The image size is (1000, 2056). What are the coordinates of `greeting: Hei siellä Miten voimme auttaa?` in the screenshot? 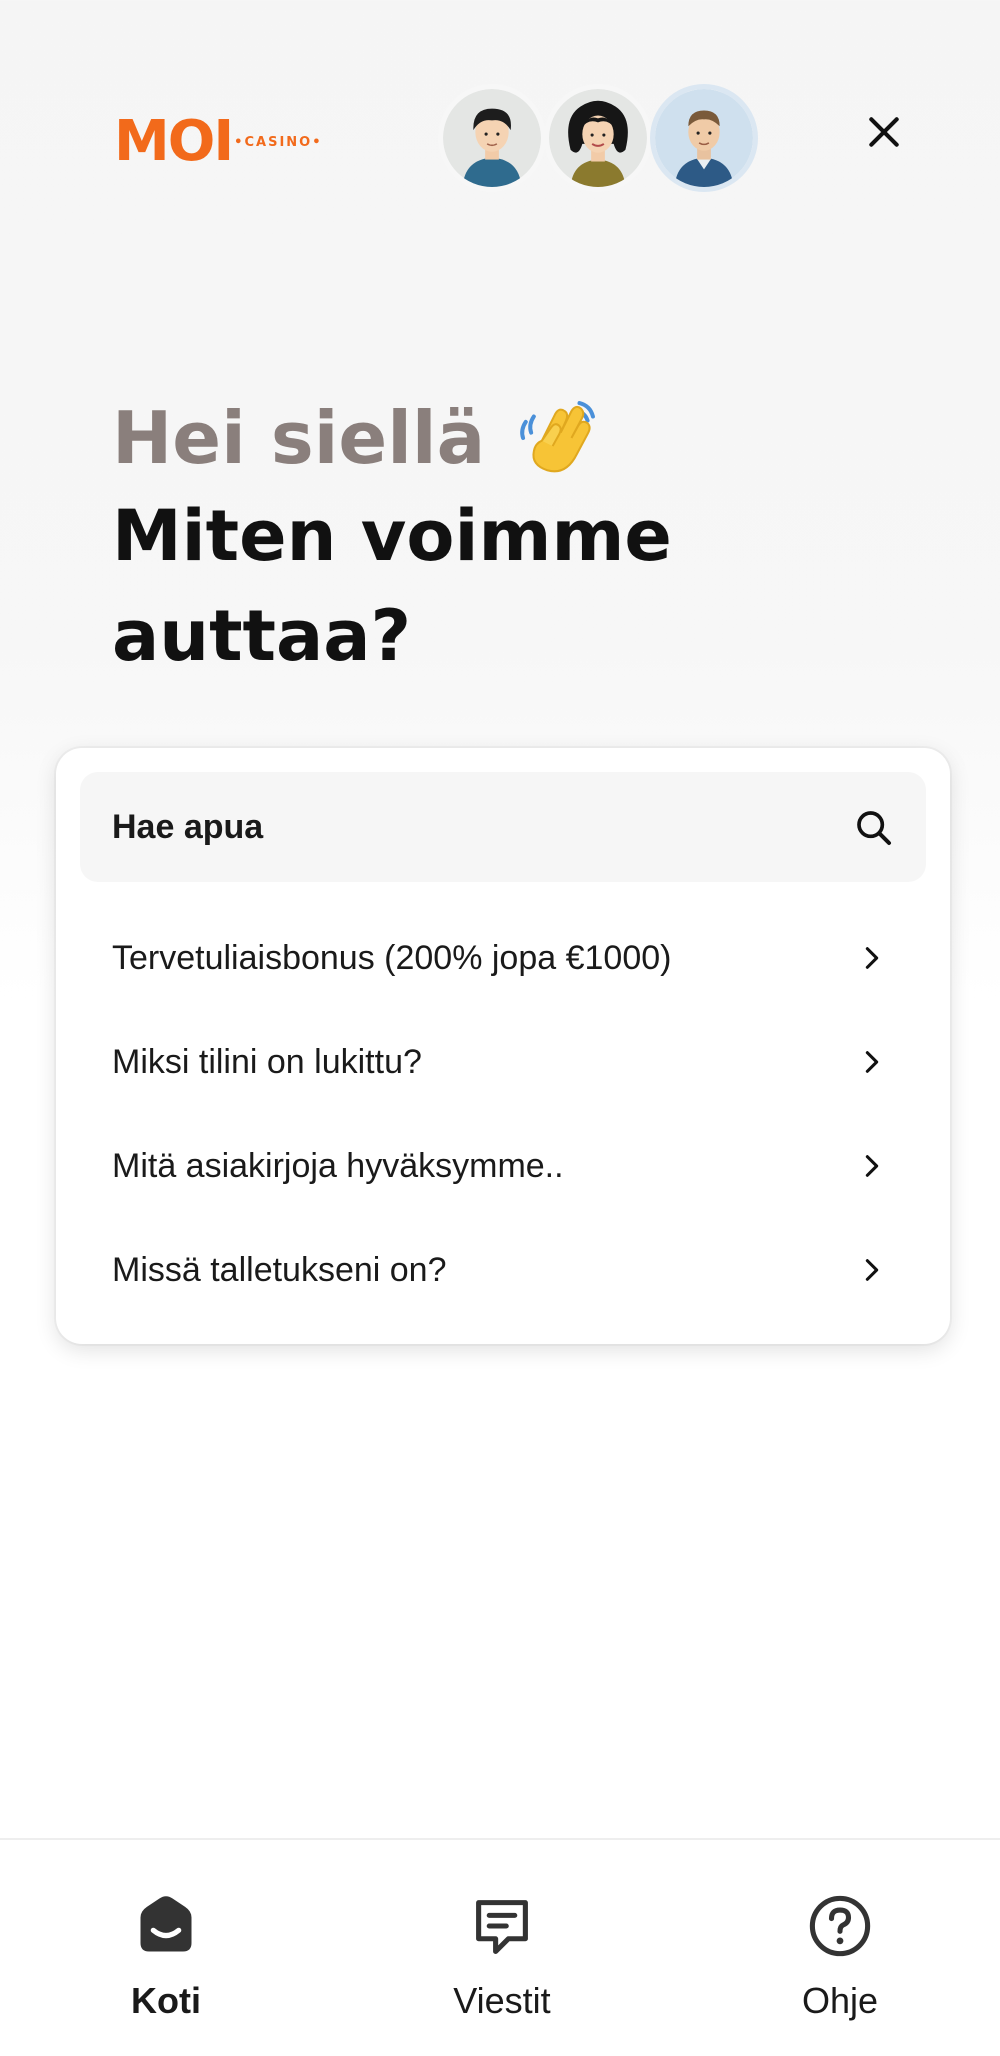 It's located at (512, 538).